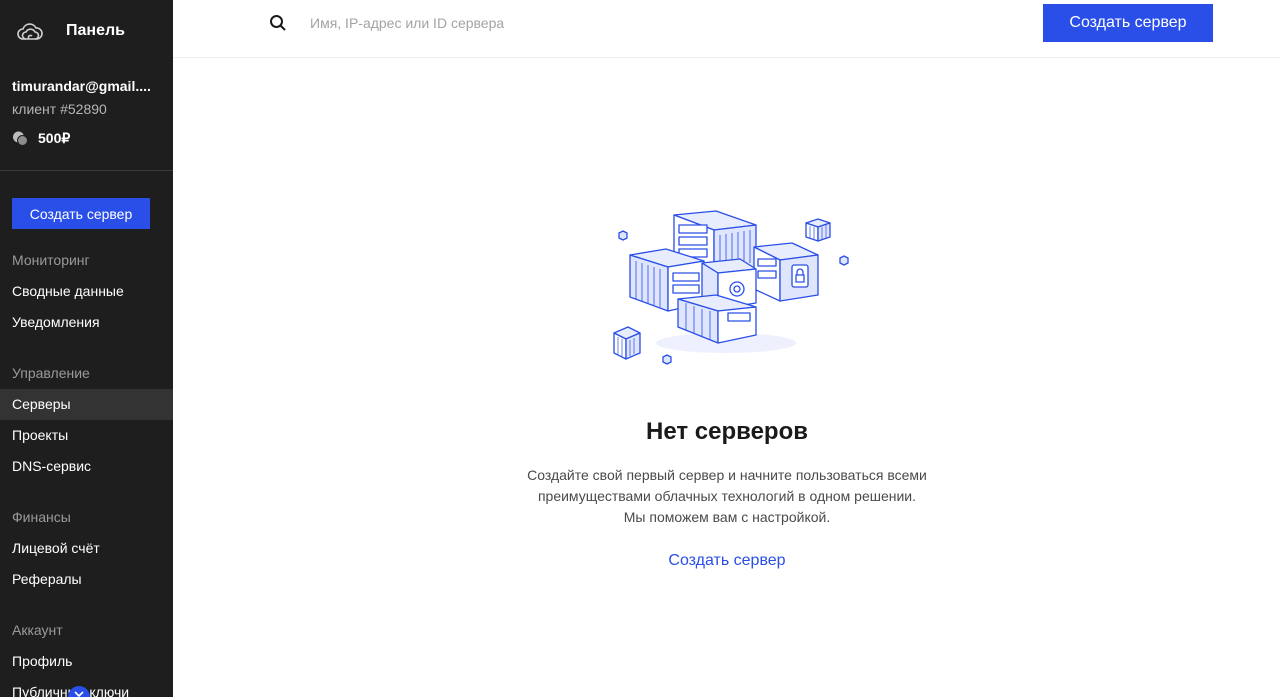 The height and width of the screenshot is (697, 1280). I want to click on servers-illustration, so click(731, 289).